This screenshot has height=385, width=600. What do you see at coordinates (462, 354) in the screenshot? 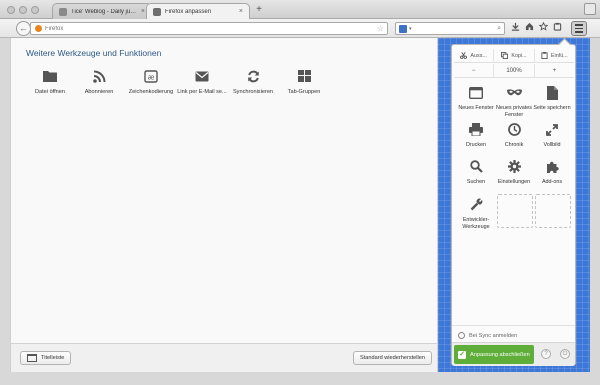
I see `checkmark-icon: ✓` at bounding box center [462, 354].